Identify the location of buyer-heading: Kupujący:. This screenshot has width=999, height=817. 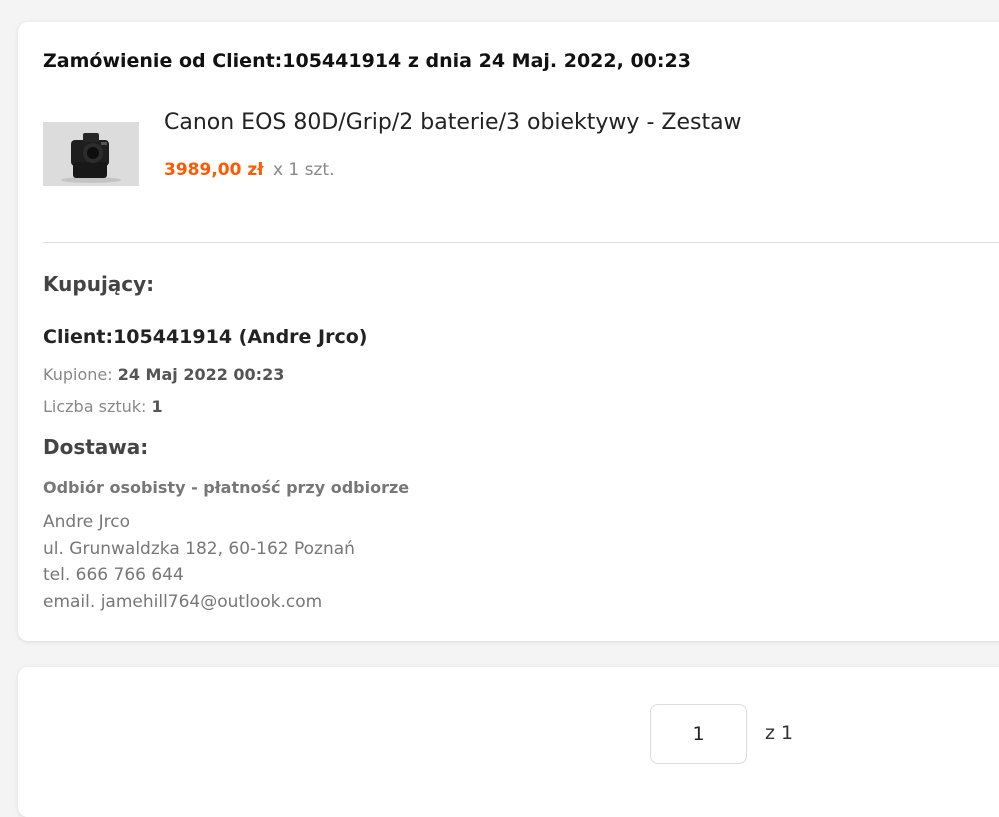
(99, 284).